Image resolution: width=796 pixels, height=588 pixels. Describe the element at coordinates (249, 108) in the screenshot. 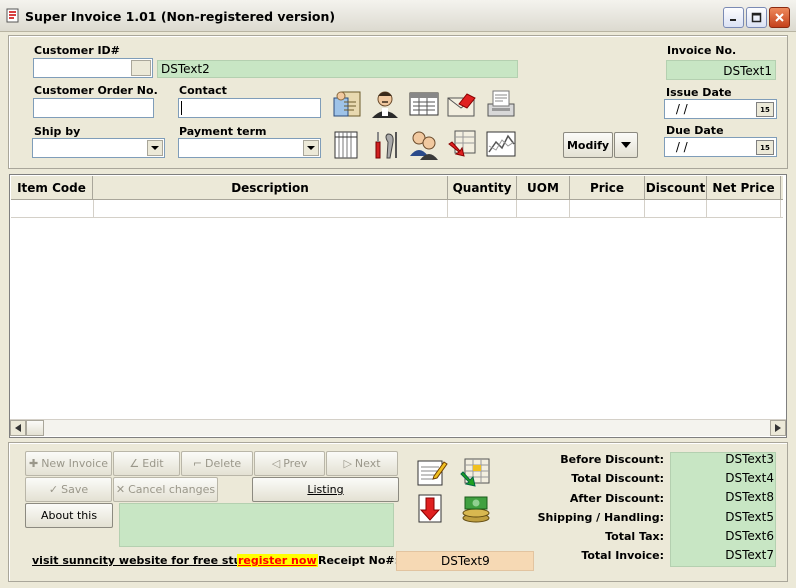

I see `contact-field` at that location.